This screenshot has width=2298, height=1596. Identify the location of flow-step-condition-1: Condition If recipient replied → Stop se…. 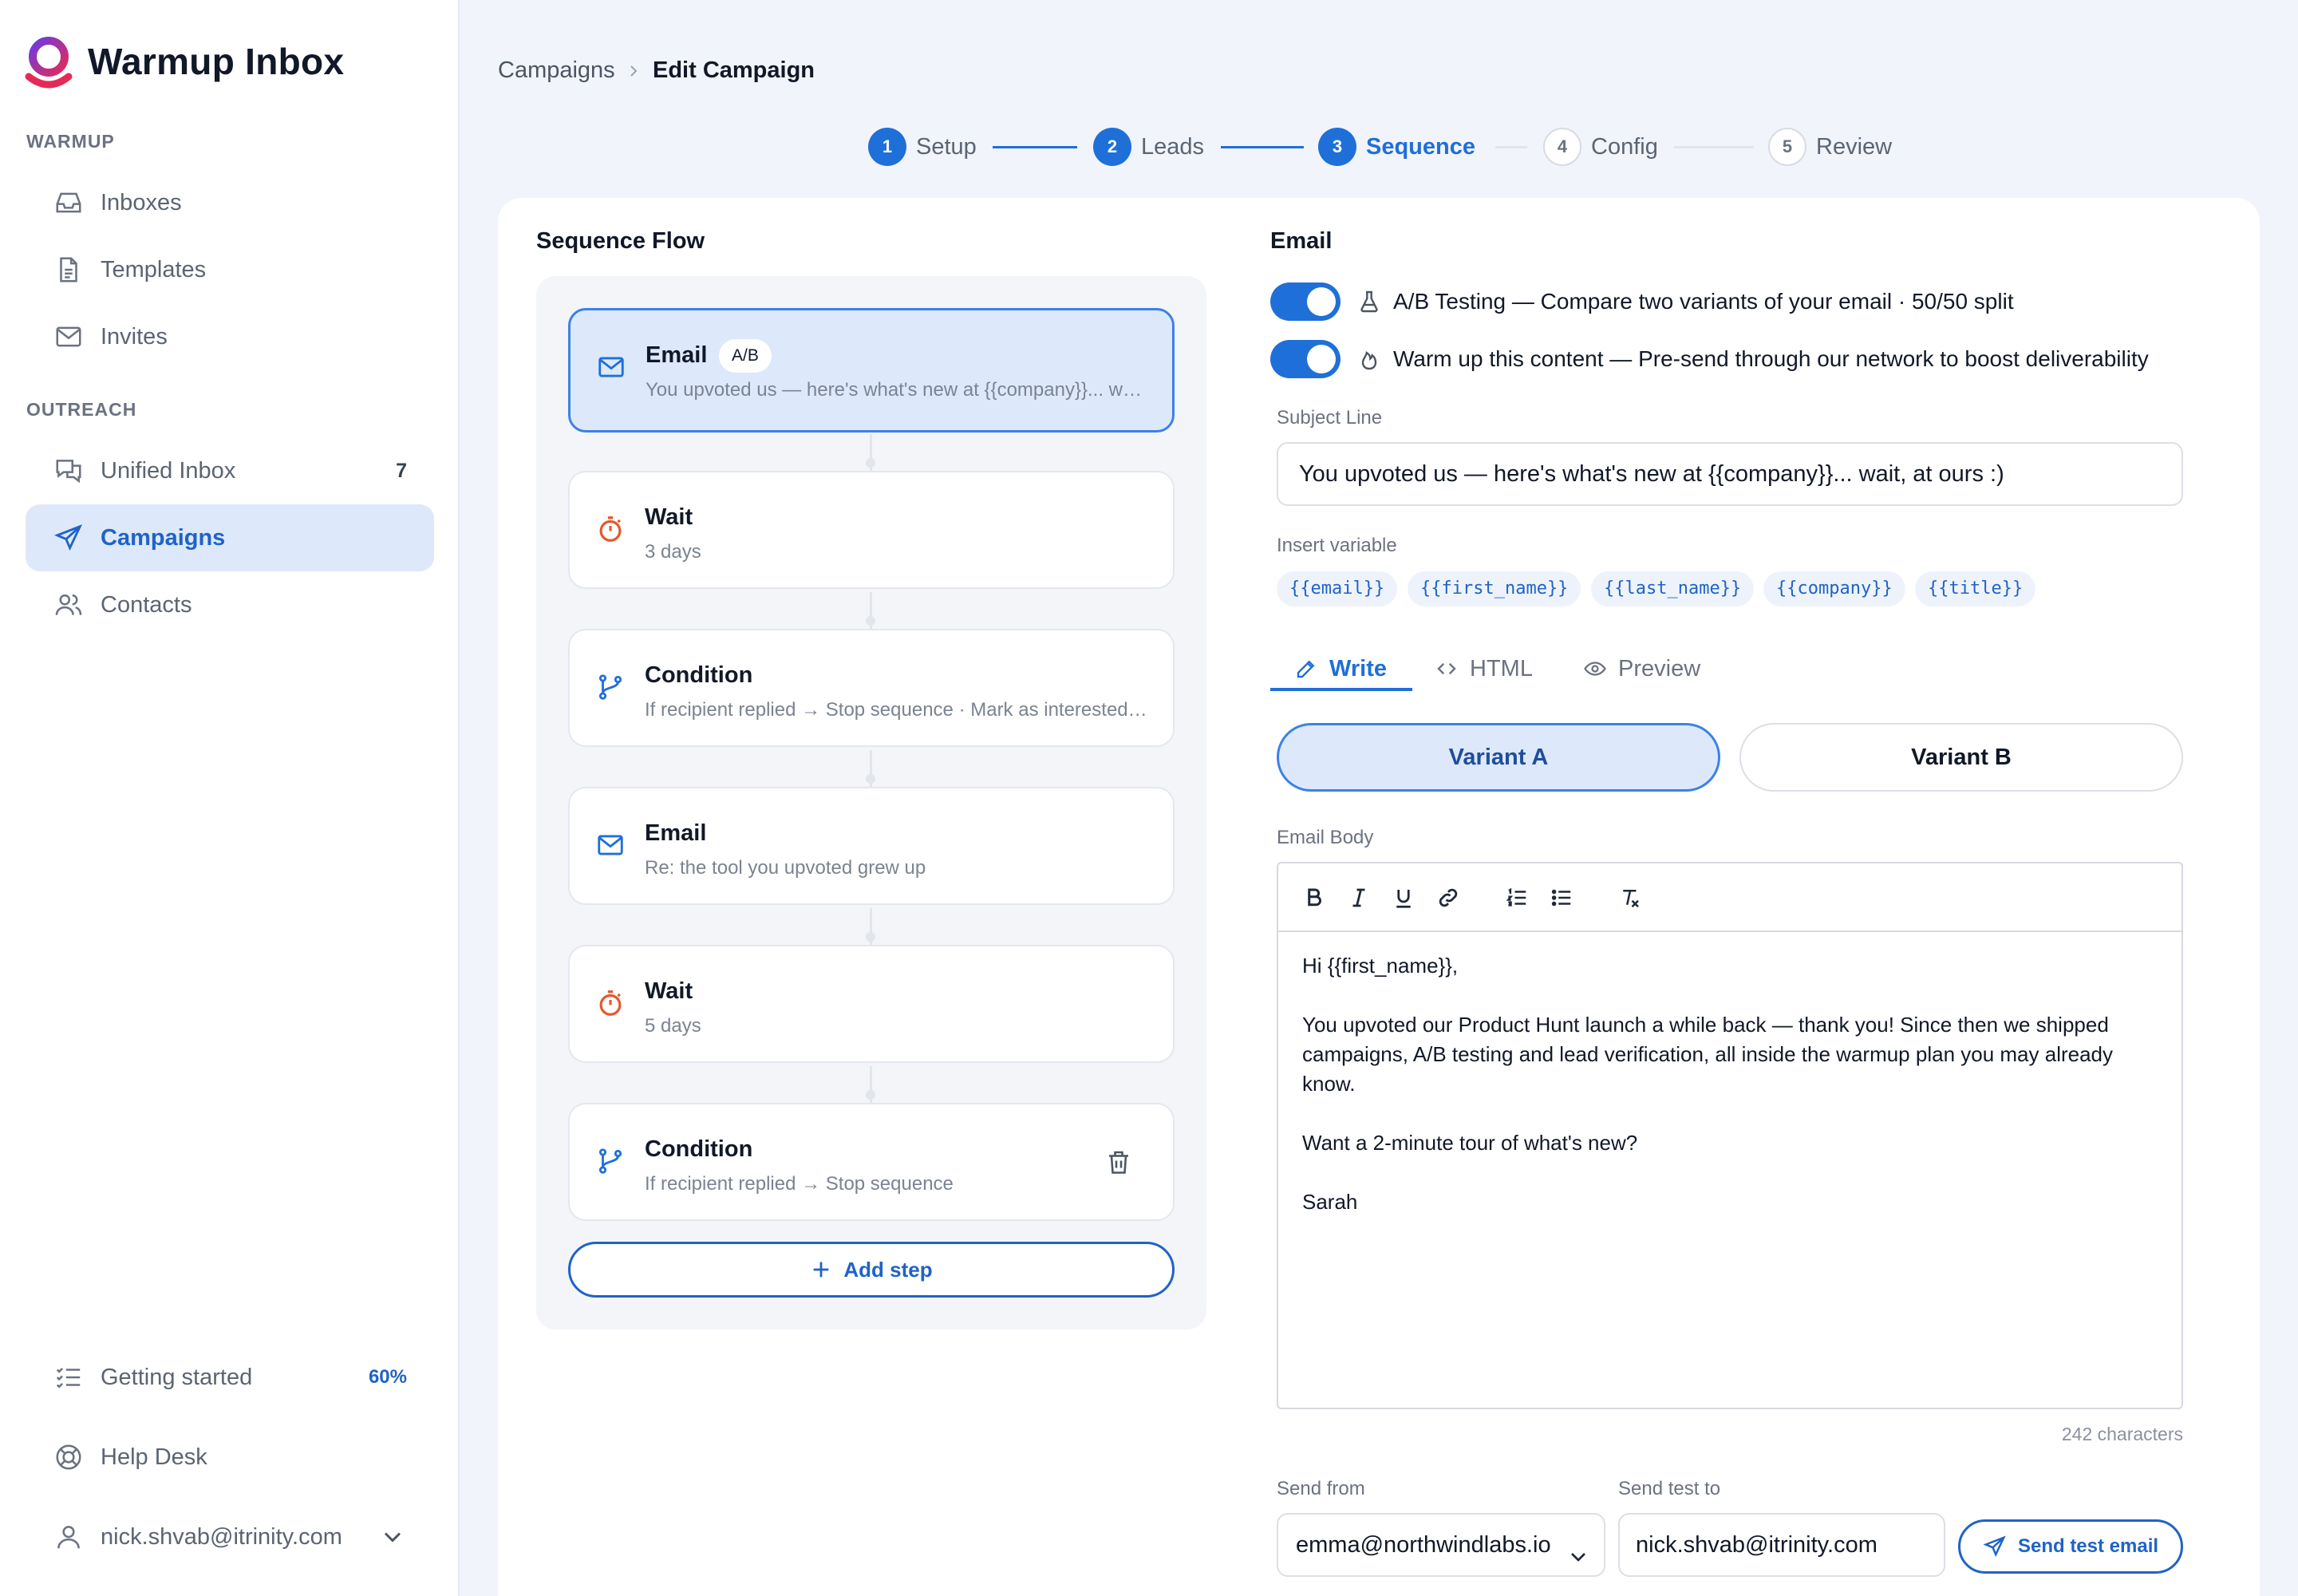
(872, 688).